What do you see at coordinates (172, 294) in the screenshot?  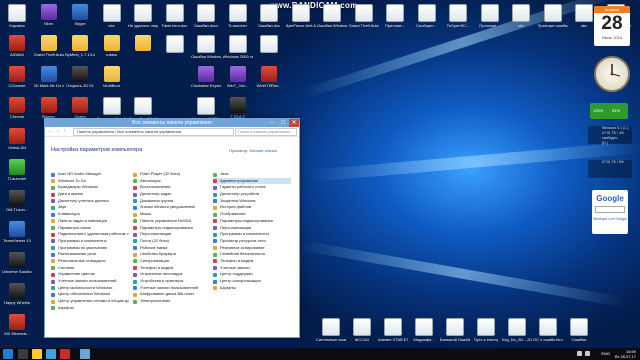 I see `control-panel-item: Шифрование диска BitLocker` at bounding box center [172, 294].